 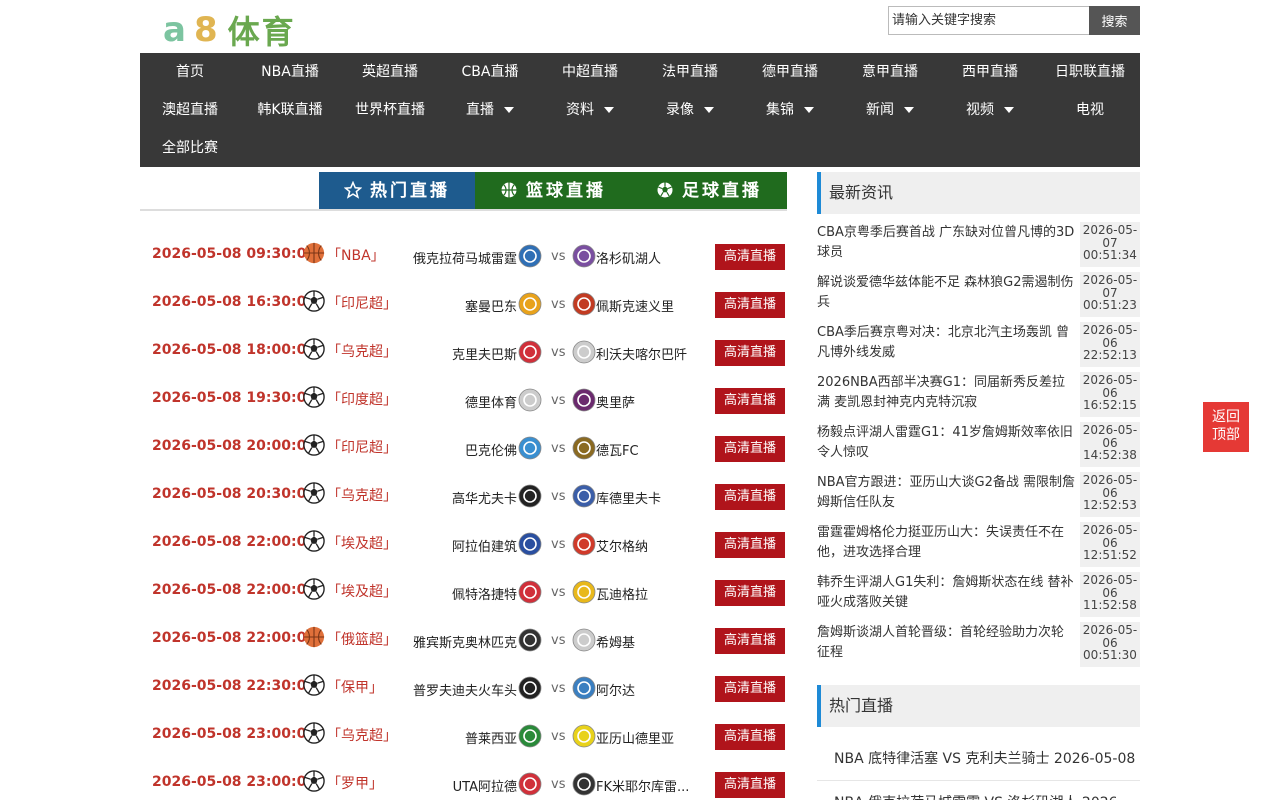 I want to click on nav-item: 英超直播, so click(x=390, y=72).